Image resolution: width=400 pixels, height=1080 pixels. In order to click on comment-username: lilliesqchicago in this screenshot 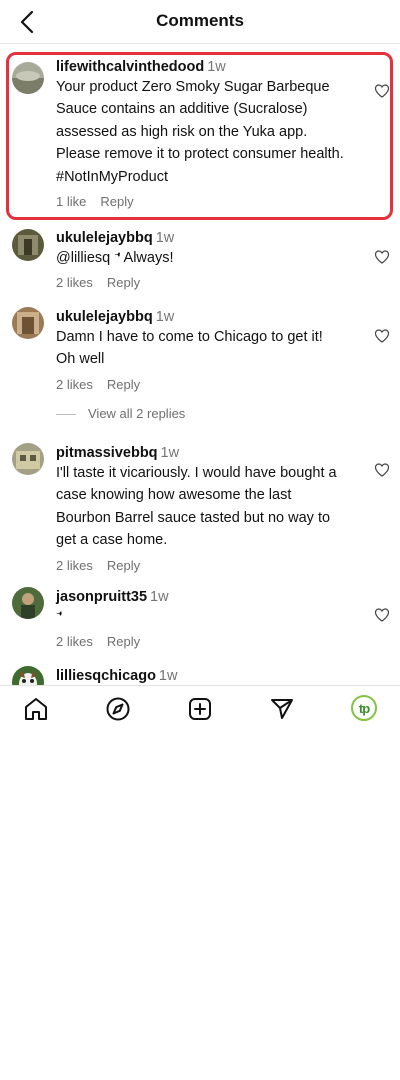, I will do `click(106, 676)`.